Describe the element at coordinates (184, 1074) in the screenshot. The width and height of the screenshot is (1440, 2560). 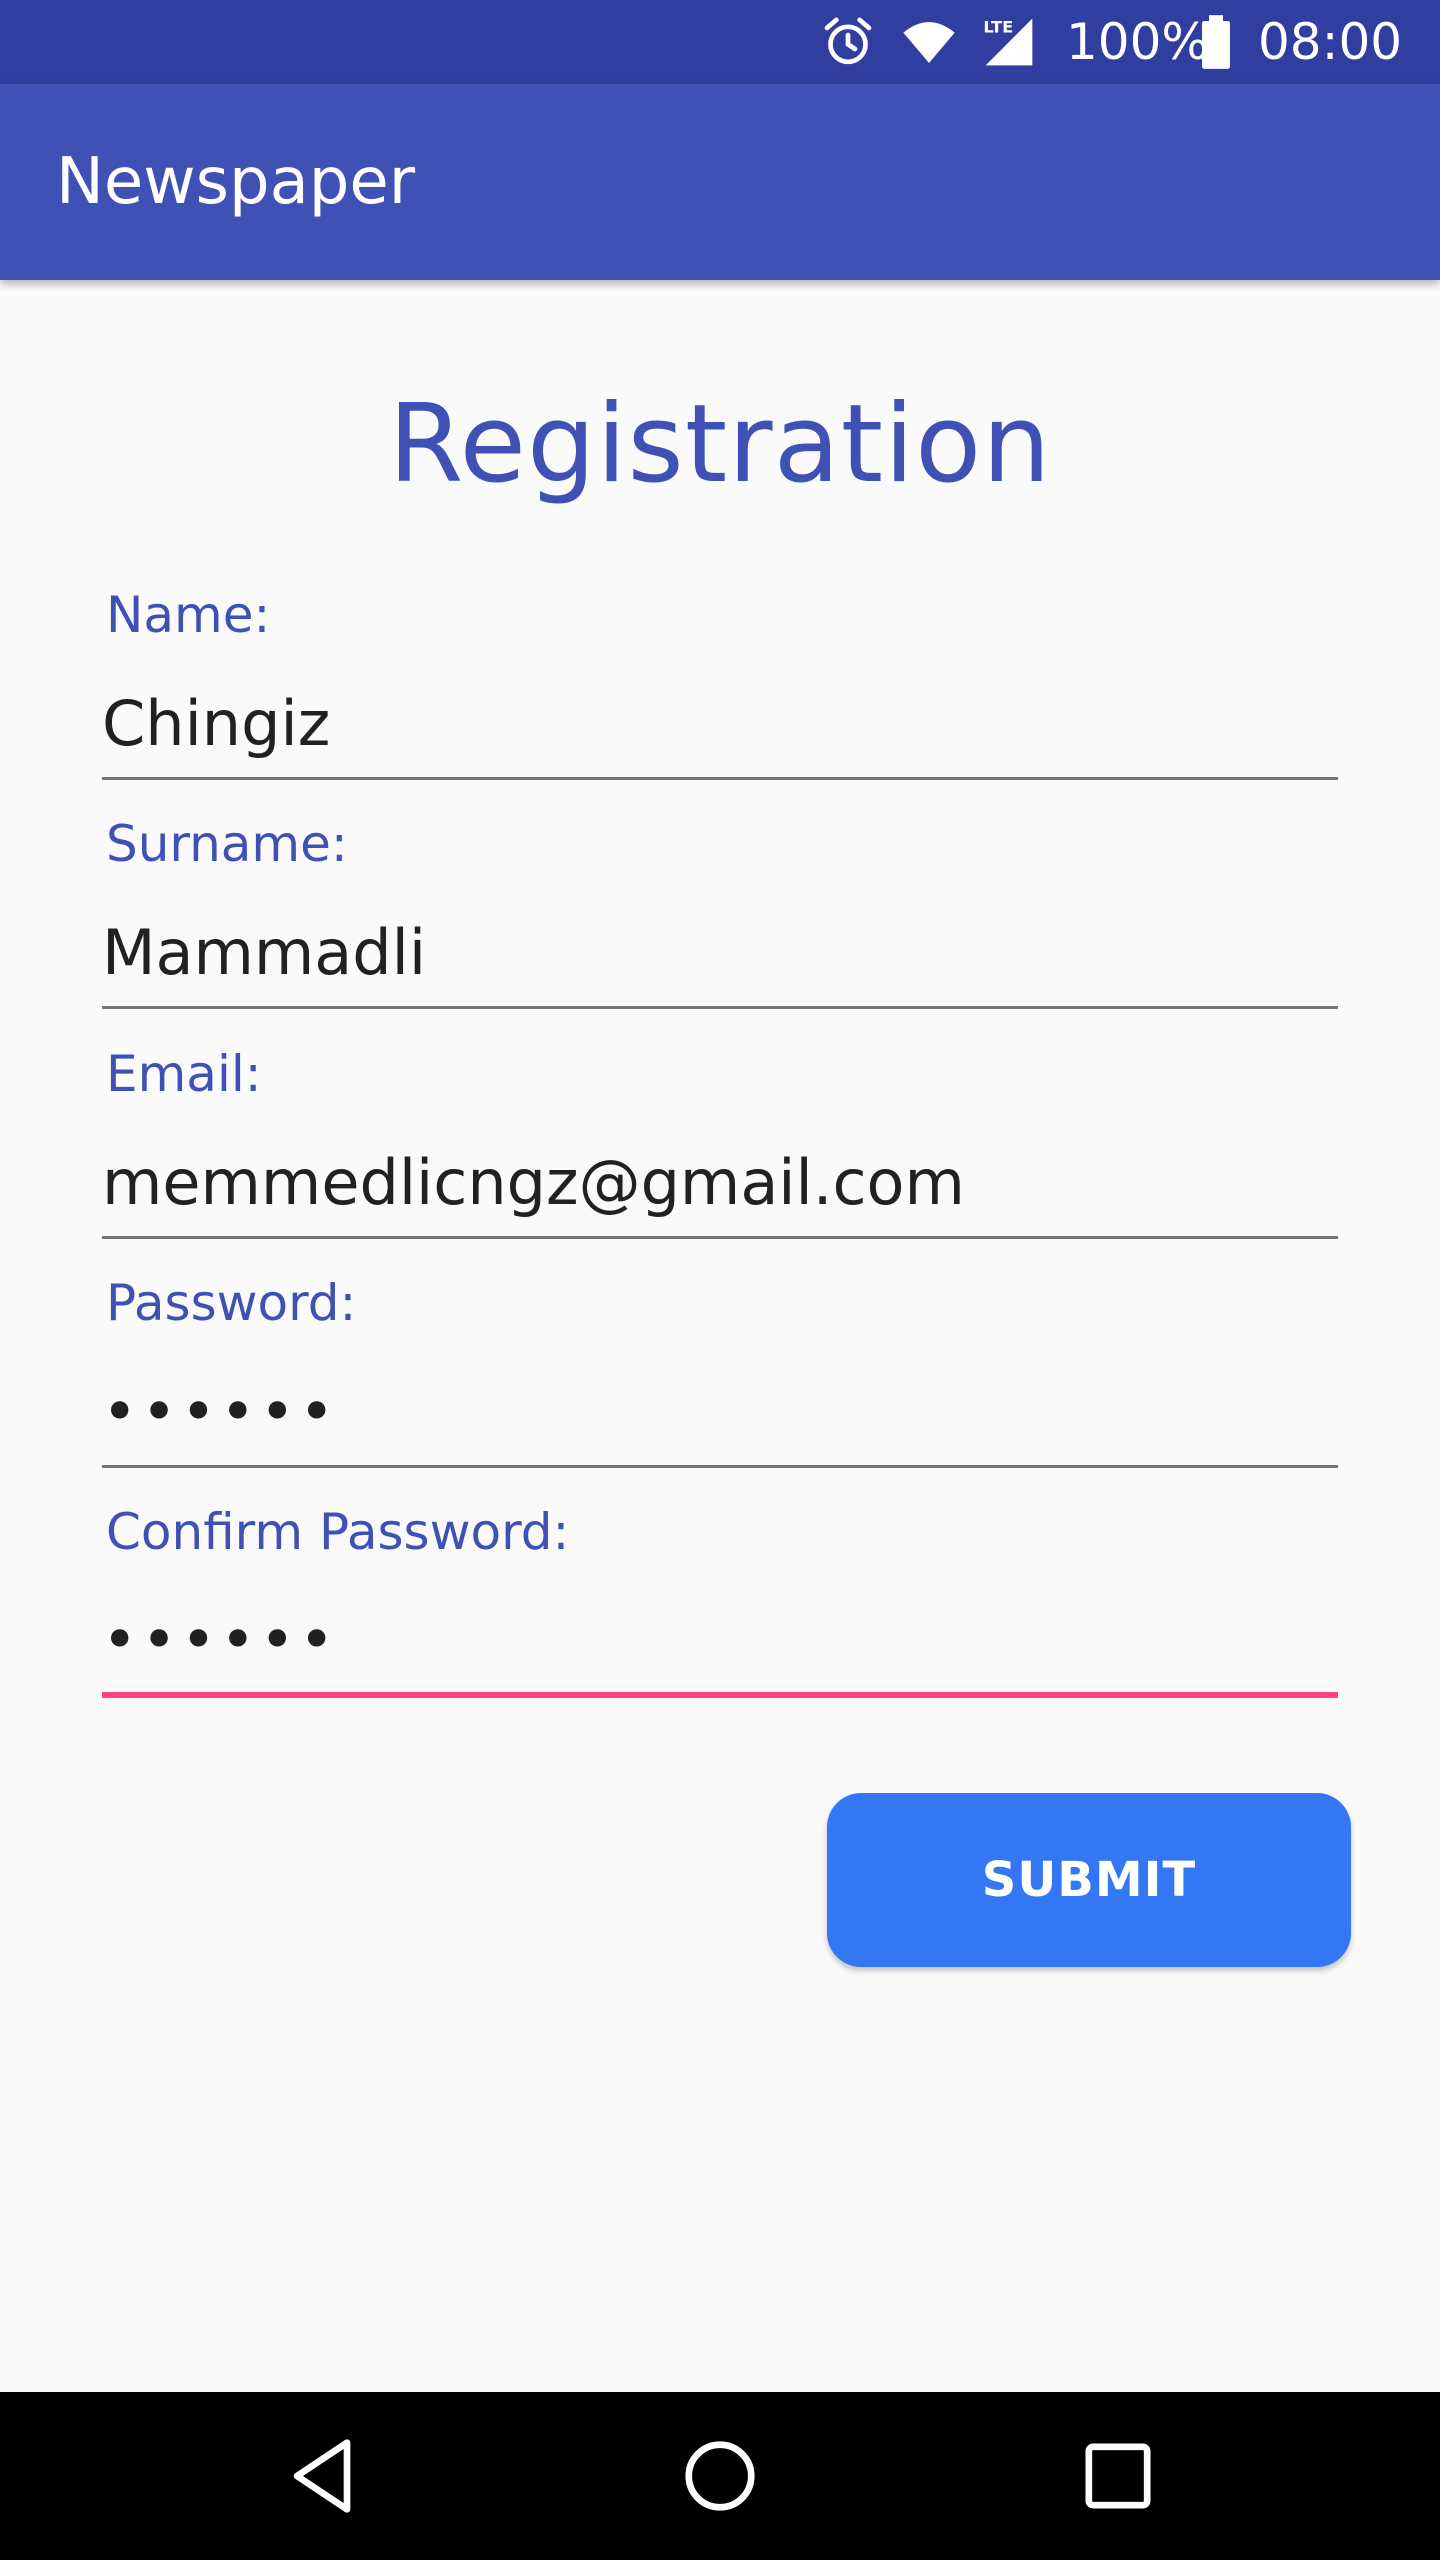
I see `email-label: Email:` at that location.